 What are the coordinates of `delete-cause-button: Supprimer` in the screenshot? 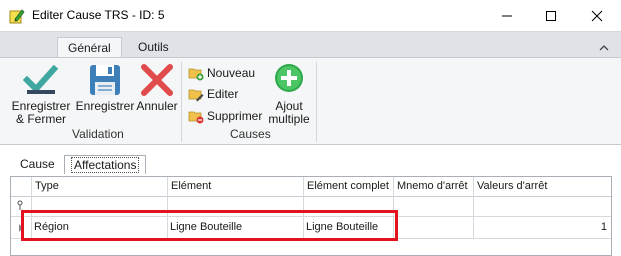 It's located at (225, 116).